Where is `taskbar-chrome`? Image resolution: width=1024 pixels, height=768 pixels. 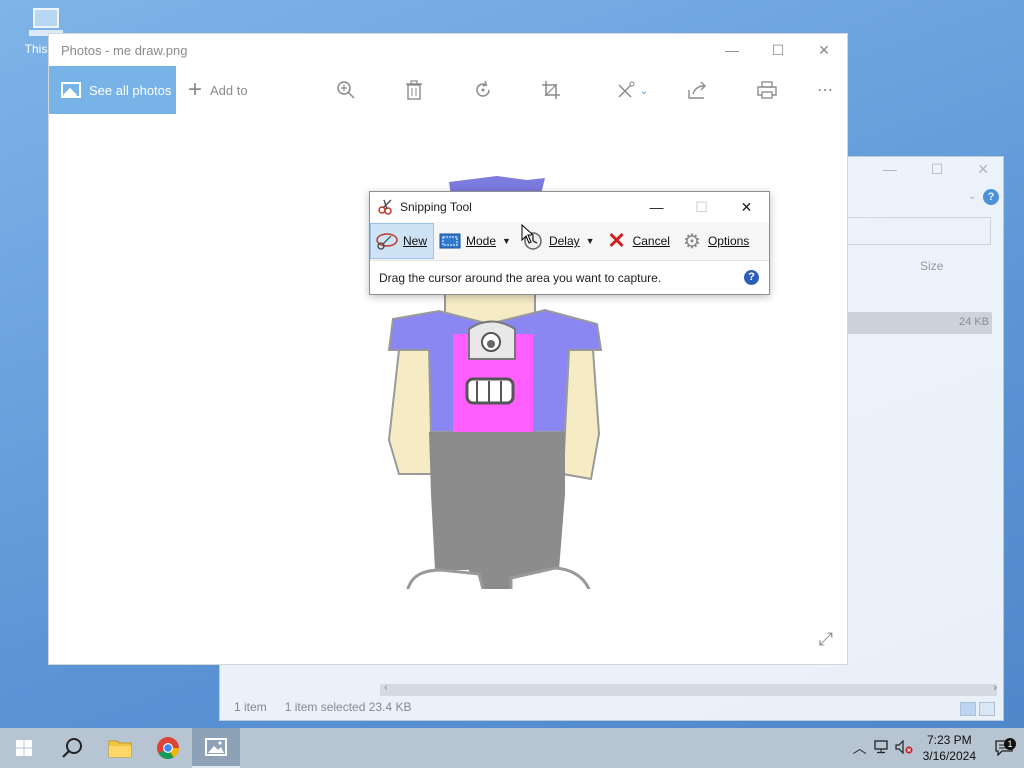 taskbar-chrome is located at coordinates (168, 748).